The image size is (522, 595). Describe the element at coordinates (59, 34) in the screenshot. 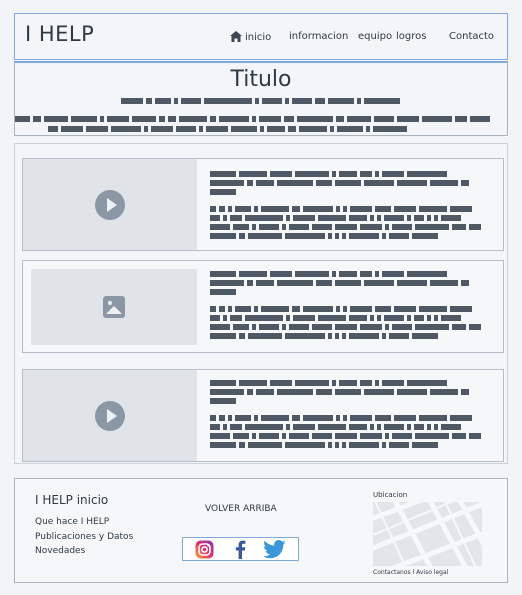

I see `brand-logo: I HELP` at that location.